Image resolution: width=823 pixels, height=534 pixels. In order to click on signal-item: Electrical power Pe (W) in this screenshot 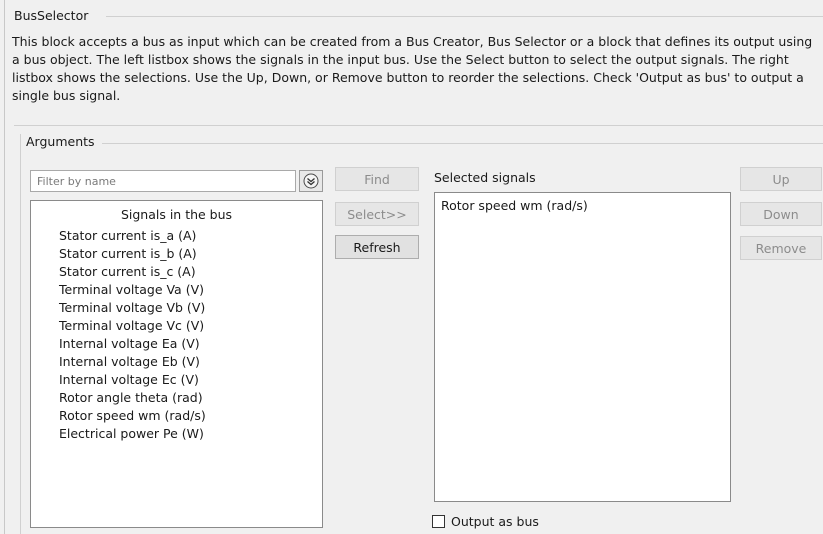, I will do `click(176, 434)`.